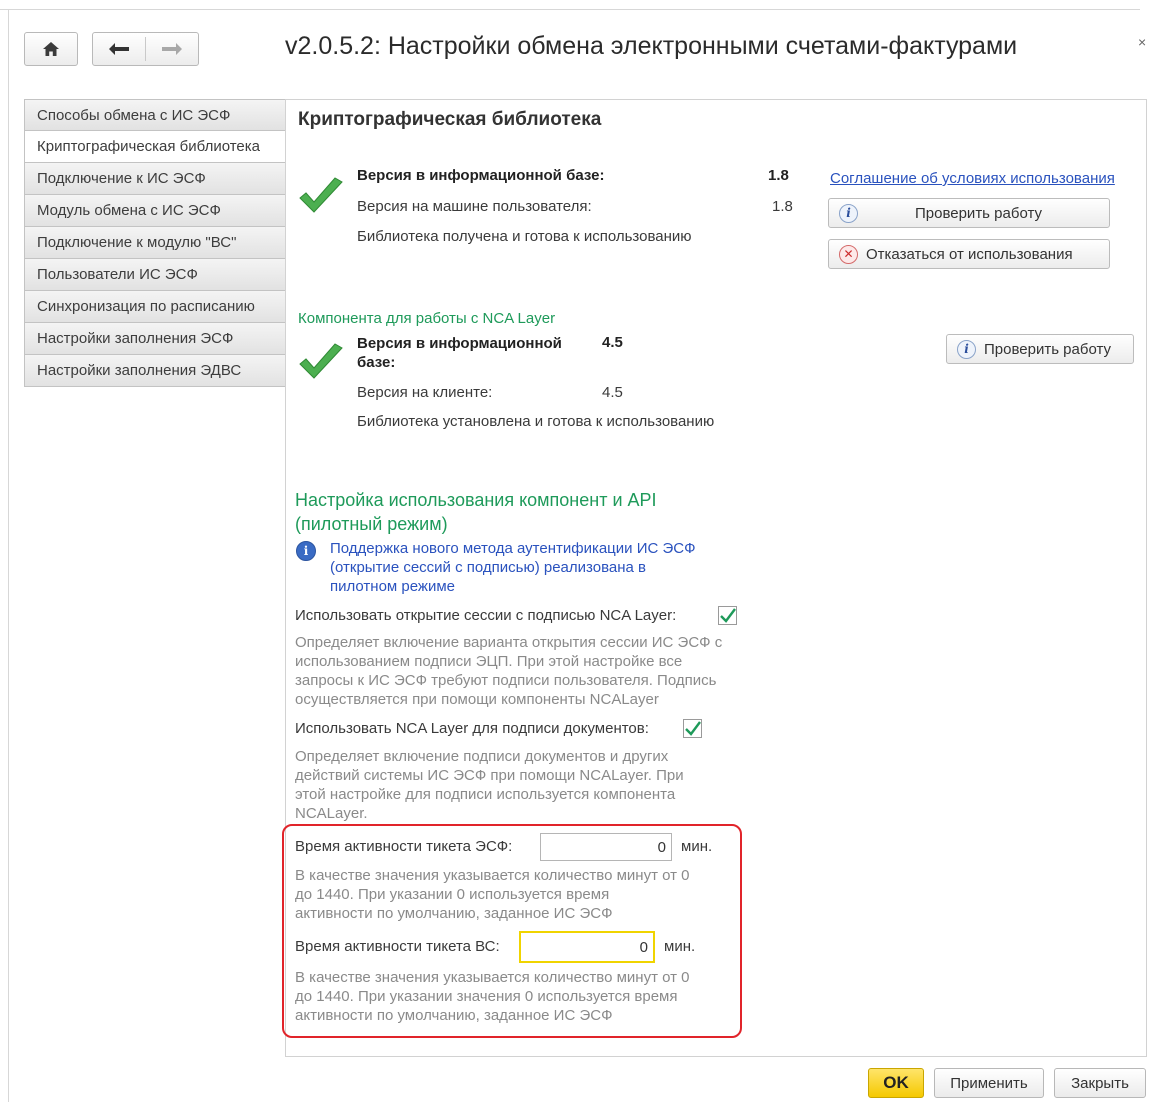  I want to click on sidebar-item-esf-users: Пользователи ИС ЭСФ, so click(155, 275).